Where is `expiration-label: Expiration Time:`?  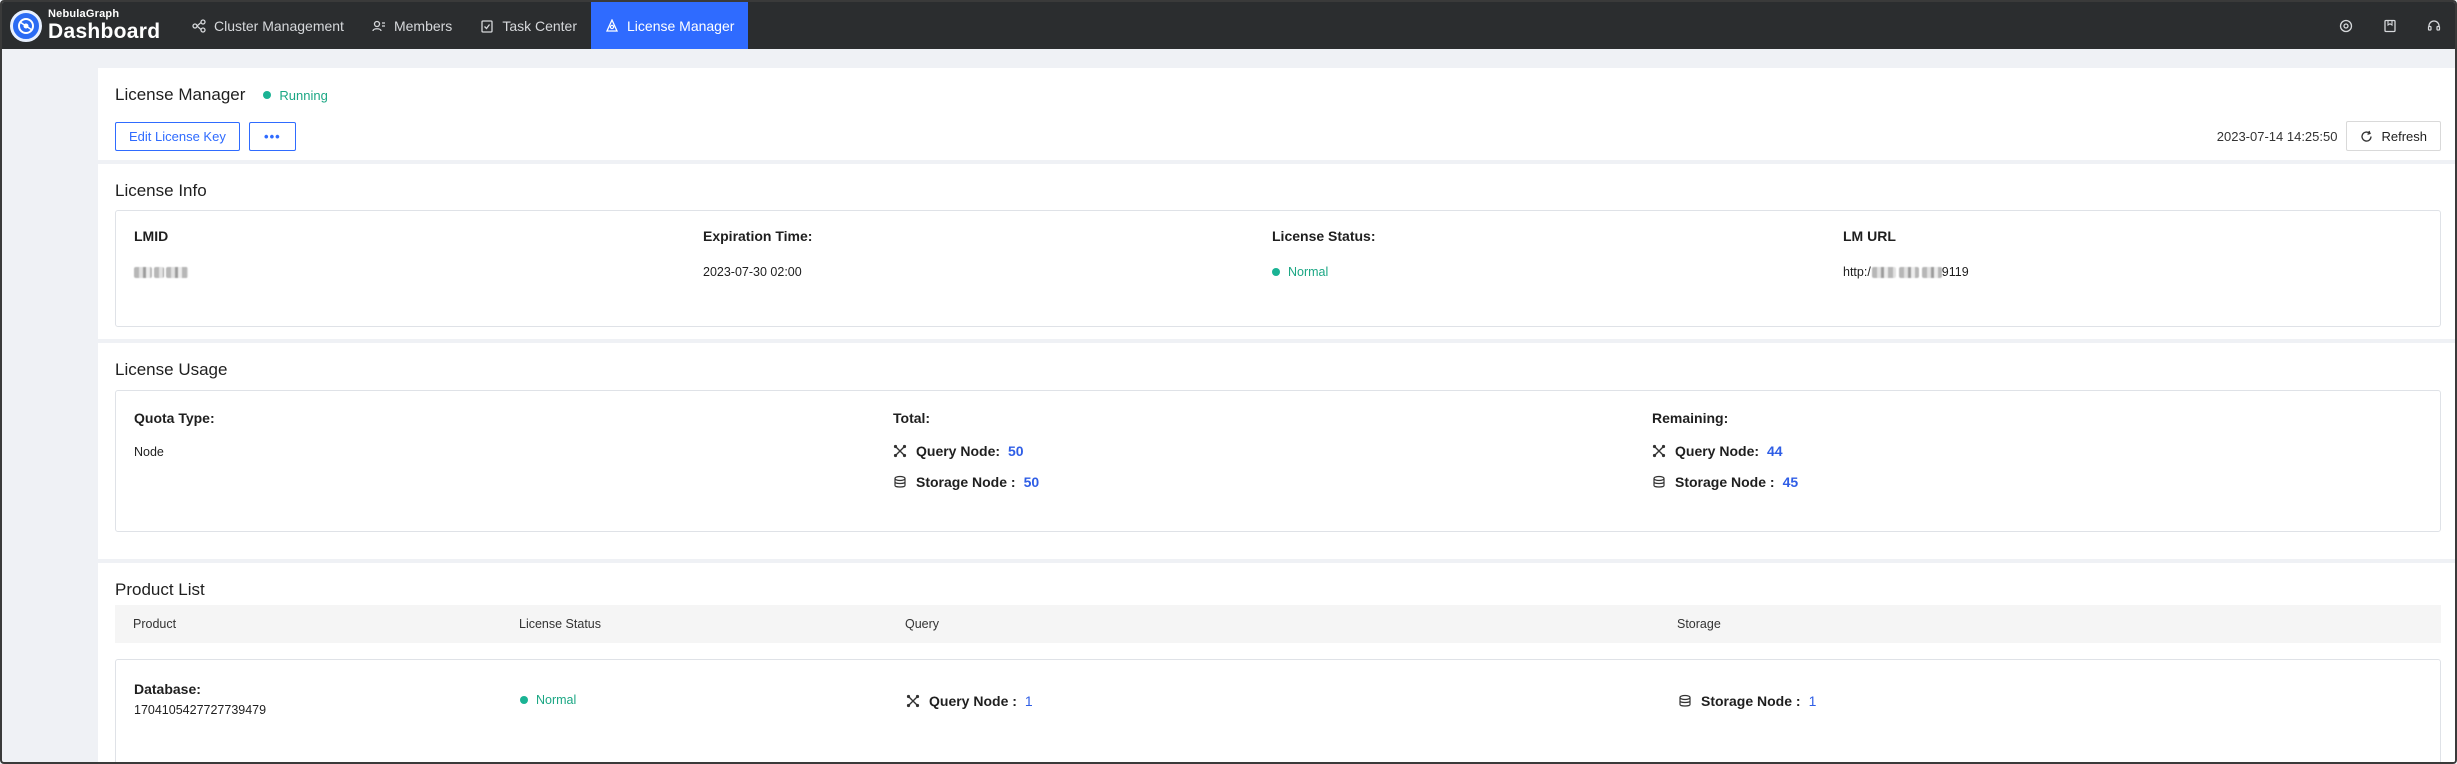 expiration-label: Expiration Time: is located at coordinates (758, 236).